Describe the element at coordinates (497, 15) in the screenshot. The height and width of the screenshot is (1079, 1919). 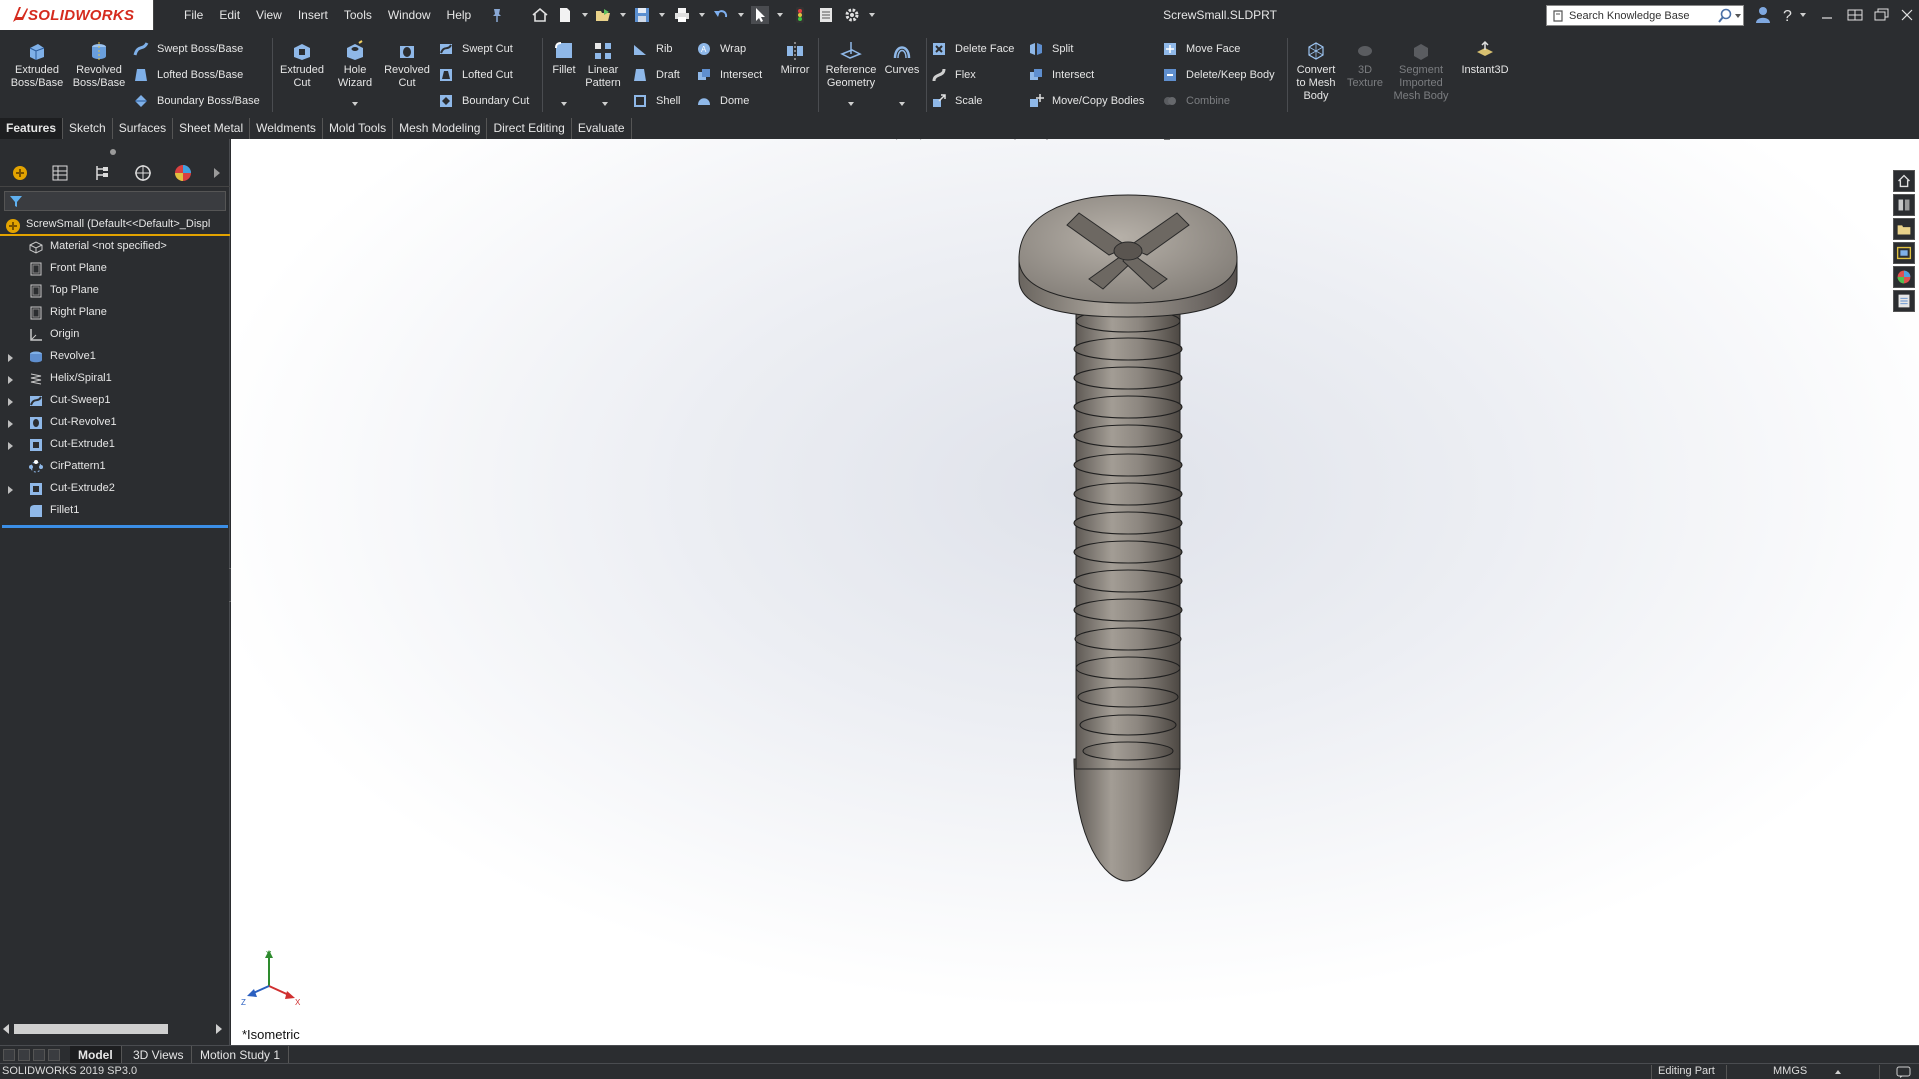
I see `pin-menu-icon` at that location.